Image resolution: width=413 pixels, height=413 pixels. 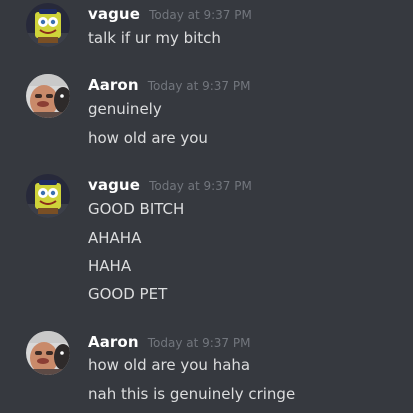 I want to click on message-text: nah this is genuinely cringe, so click(x=192, y=394).